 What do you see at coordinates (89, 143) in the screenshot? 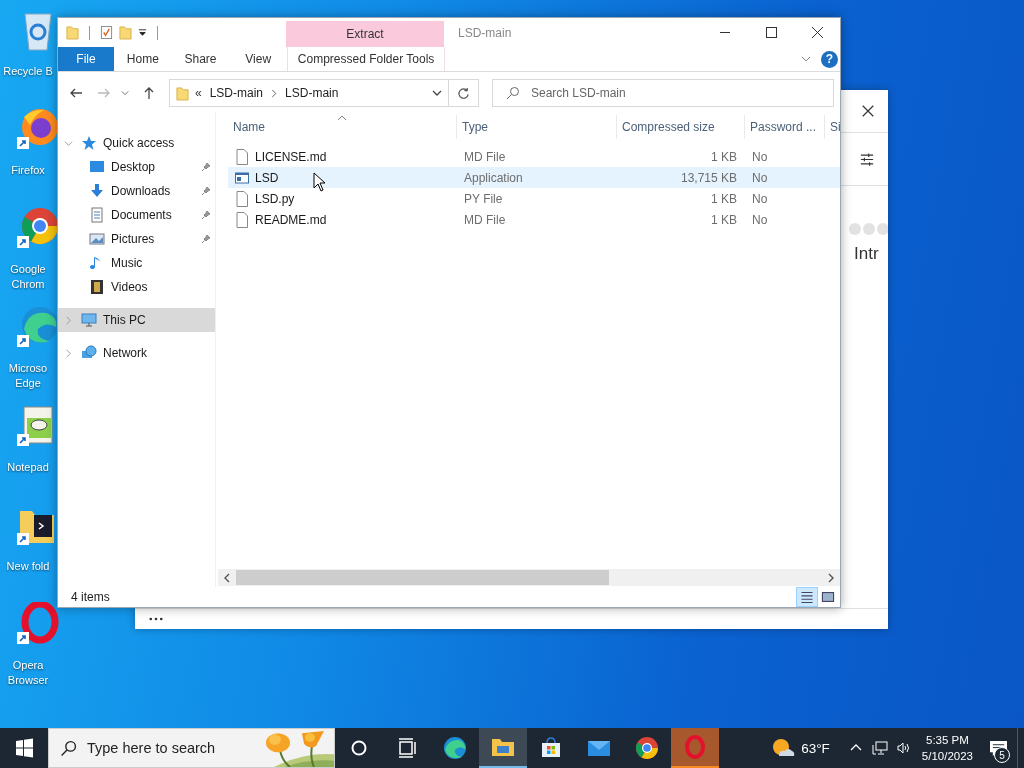
I see `star-icon` at bounding box center [89, 143].